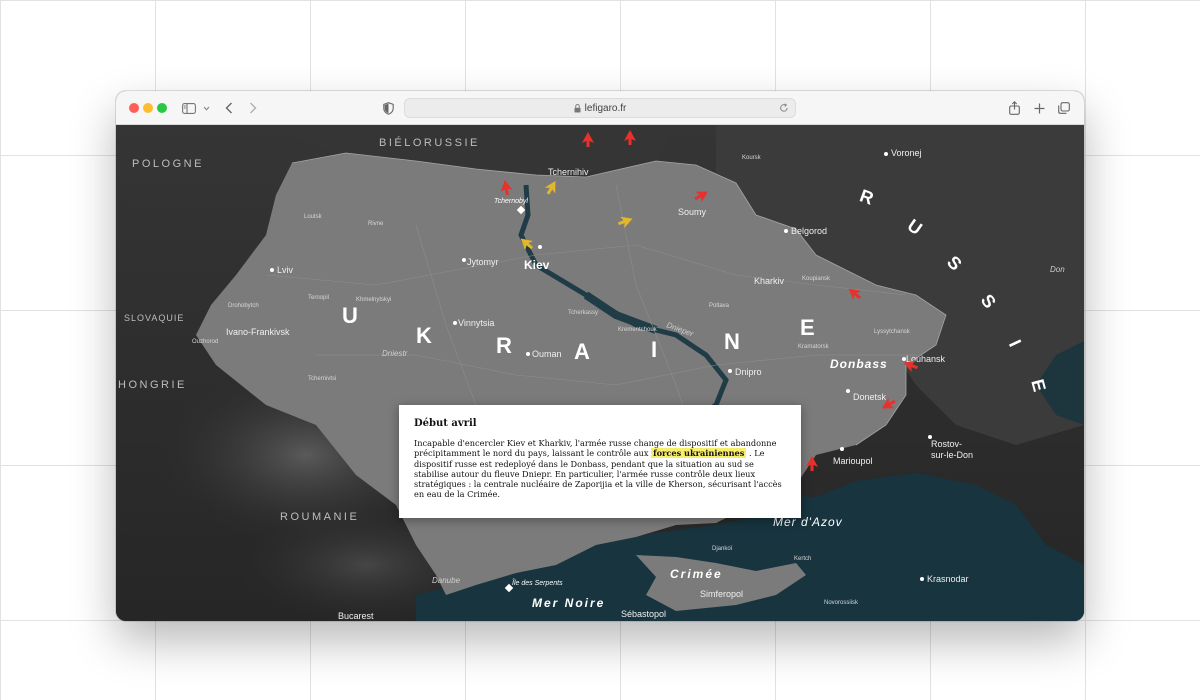 The image size is (1200, 700). What do you see at coordinates (748, 372) in the screenshot?
I see `city-label: Dnipro` at bounding box center [748, 372].